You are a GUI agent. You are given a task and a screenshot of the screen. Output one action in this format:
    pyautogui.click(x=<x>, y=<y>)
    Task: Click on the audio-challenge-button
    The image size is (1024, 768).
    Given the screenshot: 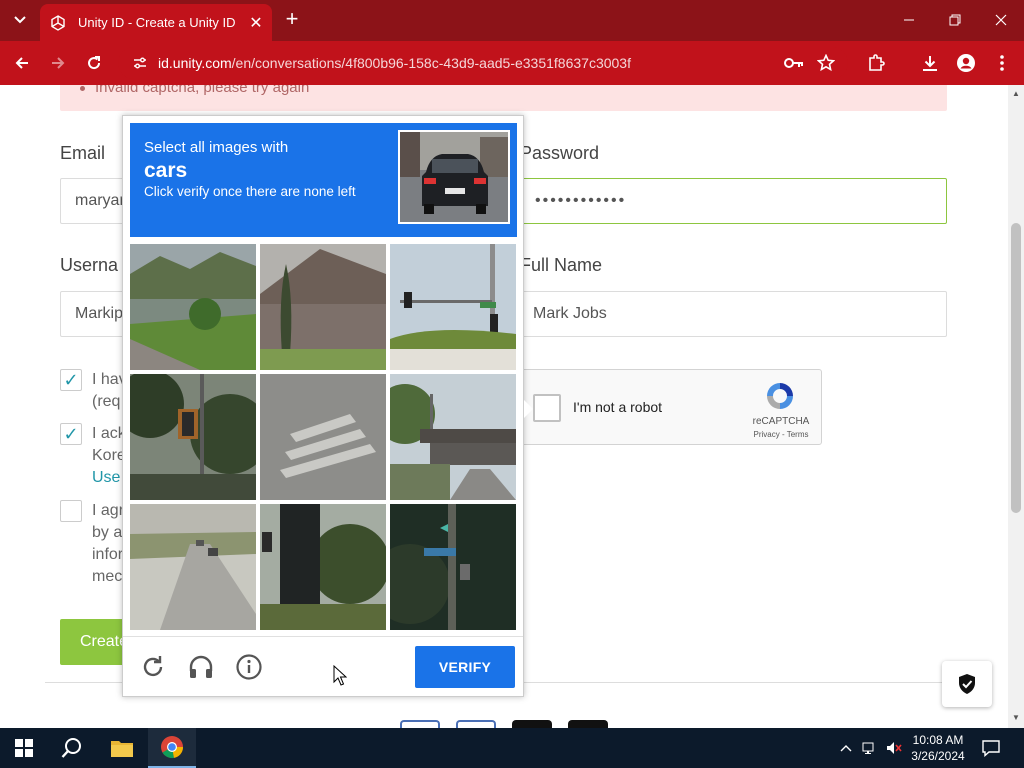 What is the action you would take?
    pyautogui.click(x=201, y=667)
    